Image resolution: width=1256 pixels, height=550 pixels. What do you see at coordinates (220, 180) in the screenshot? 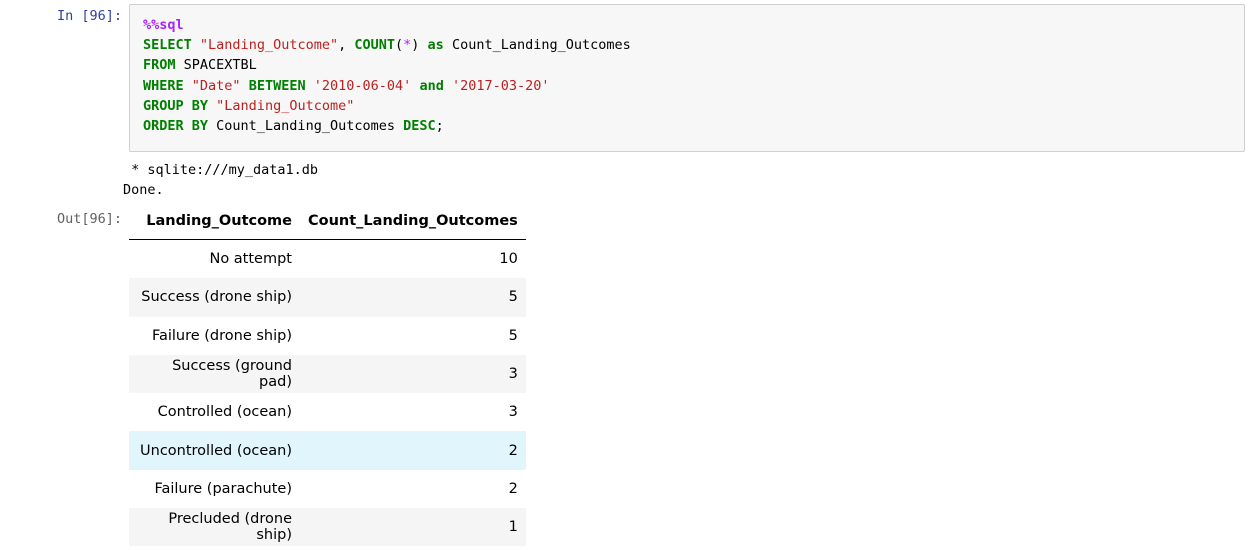
I see `stdout-output: * sqlite:///my_data1.db Done.` at bounding box center [220, 180].